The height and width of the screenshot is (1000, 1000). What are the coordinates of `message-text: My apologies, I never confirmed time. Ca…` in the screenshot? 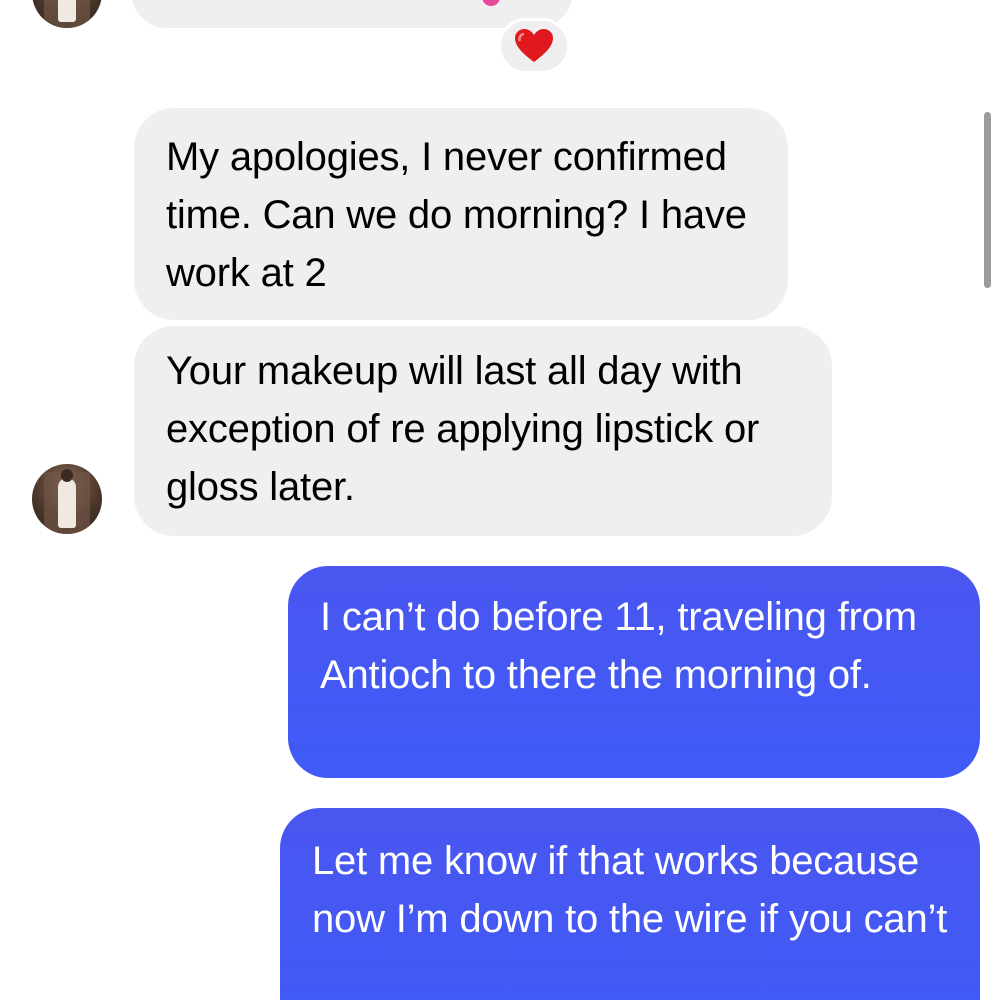 It's located at (456, 215).